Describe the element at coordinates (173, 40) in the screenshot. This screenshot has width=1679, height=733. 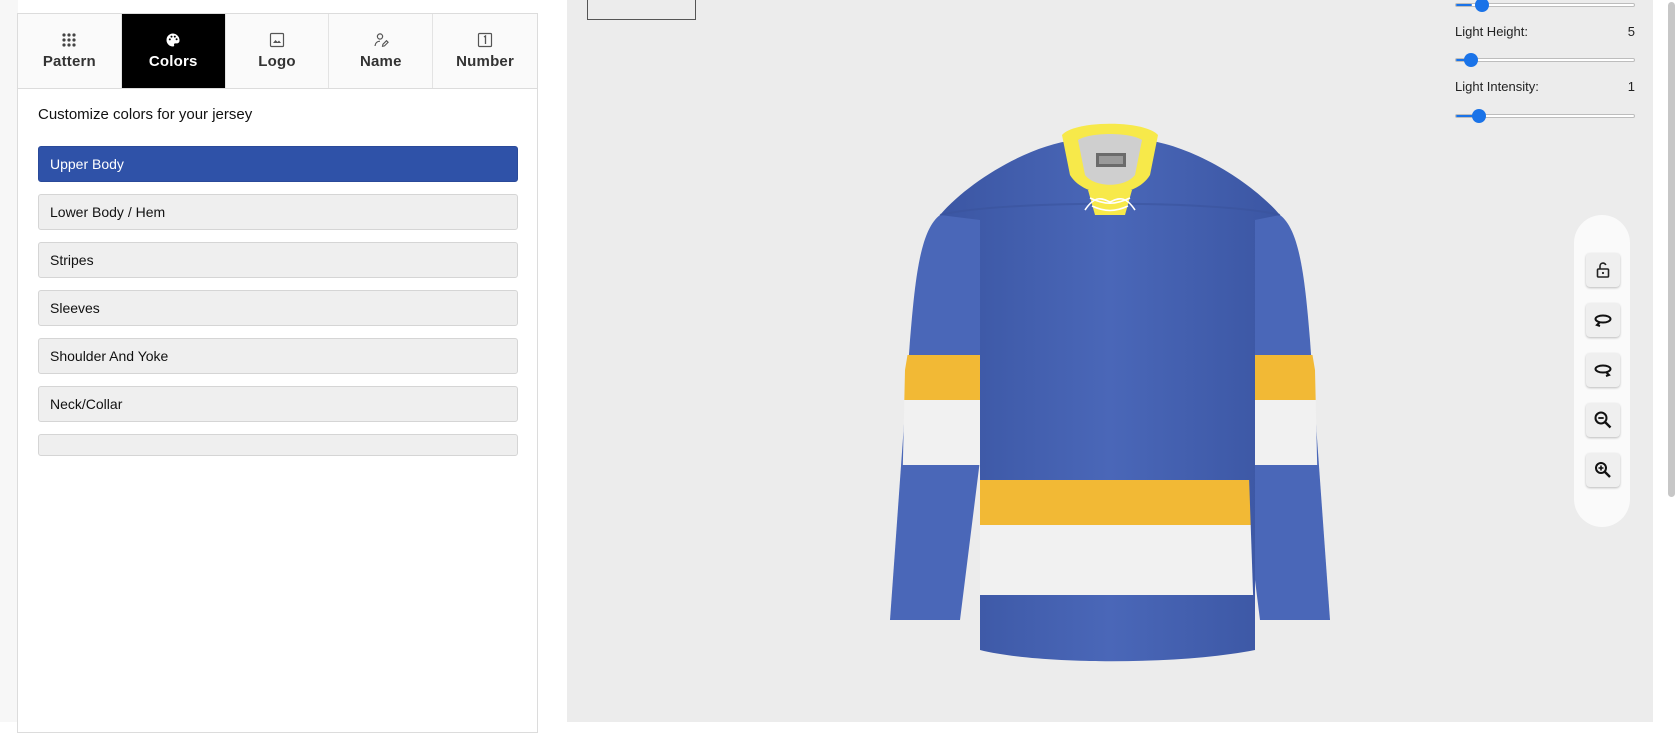
I see `palette-icon` at that location.